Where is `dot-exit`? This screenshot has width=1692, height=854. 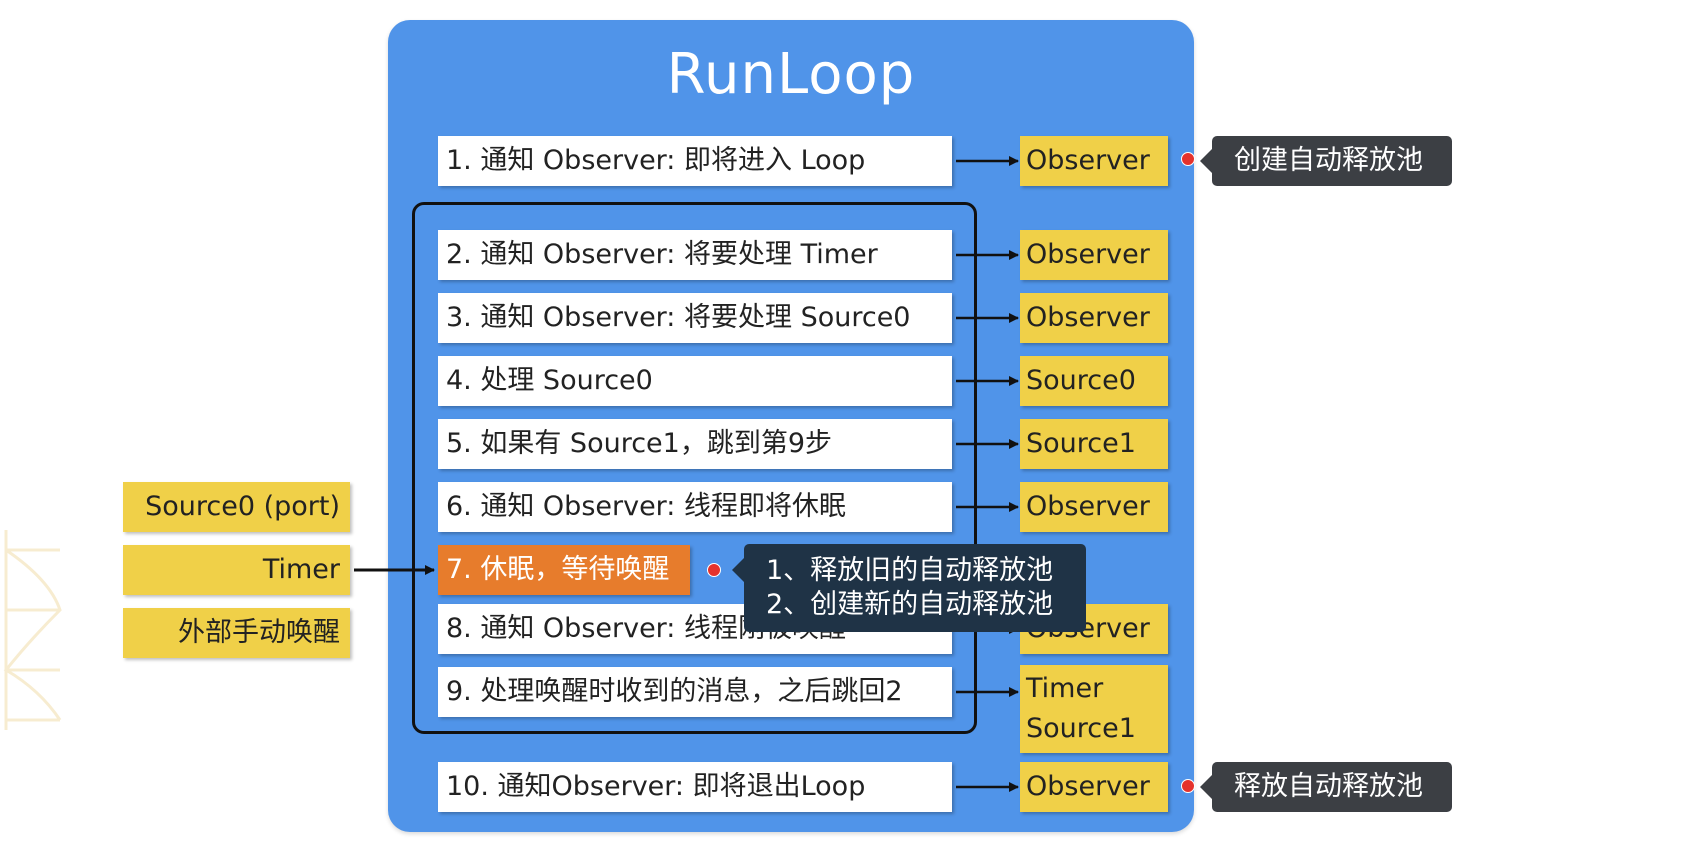
dot-exit is located at coordinates (1188, 786).